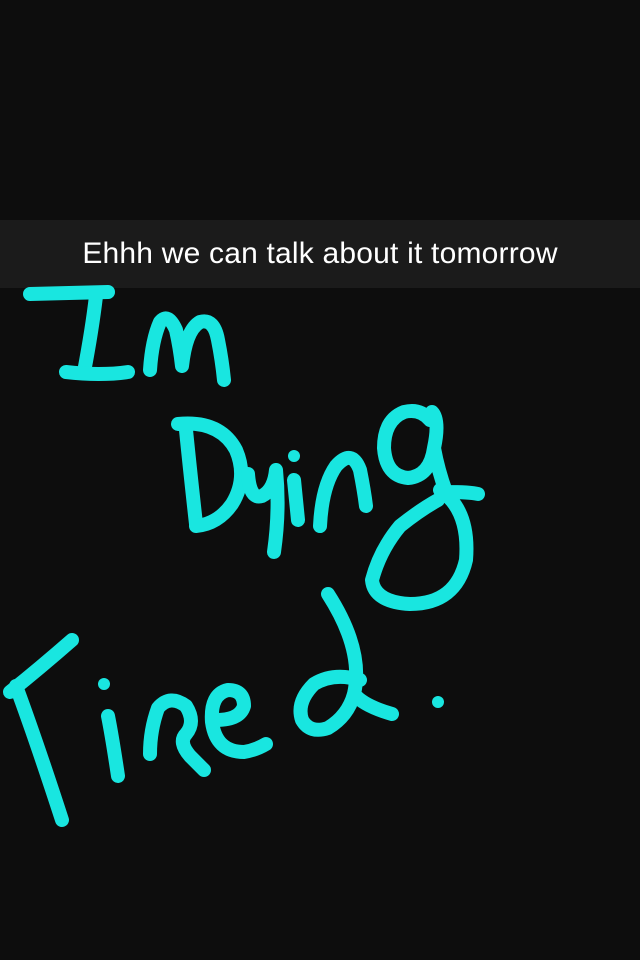 The width and height of the screenshot is (640, 960). Describe the element at coordinates (294, 456) in the screenshot. I see `stroke-letter-i-dot` at that location.